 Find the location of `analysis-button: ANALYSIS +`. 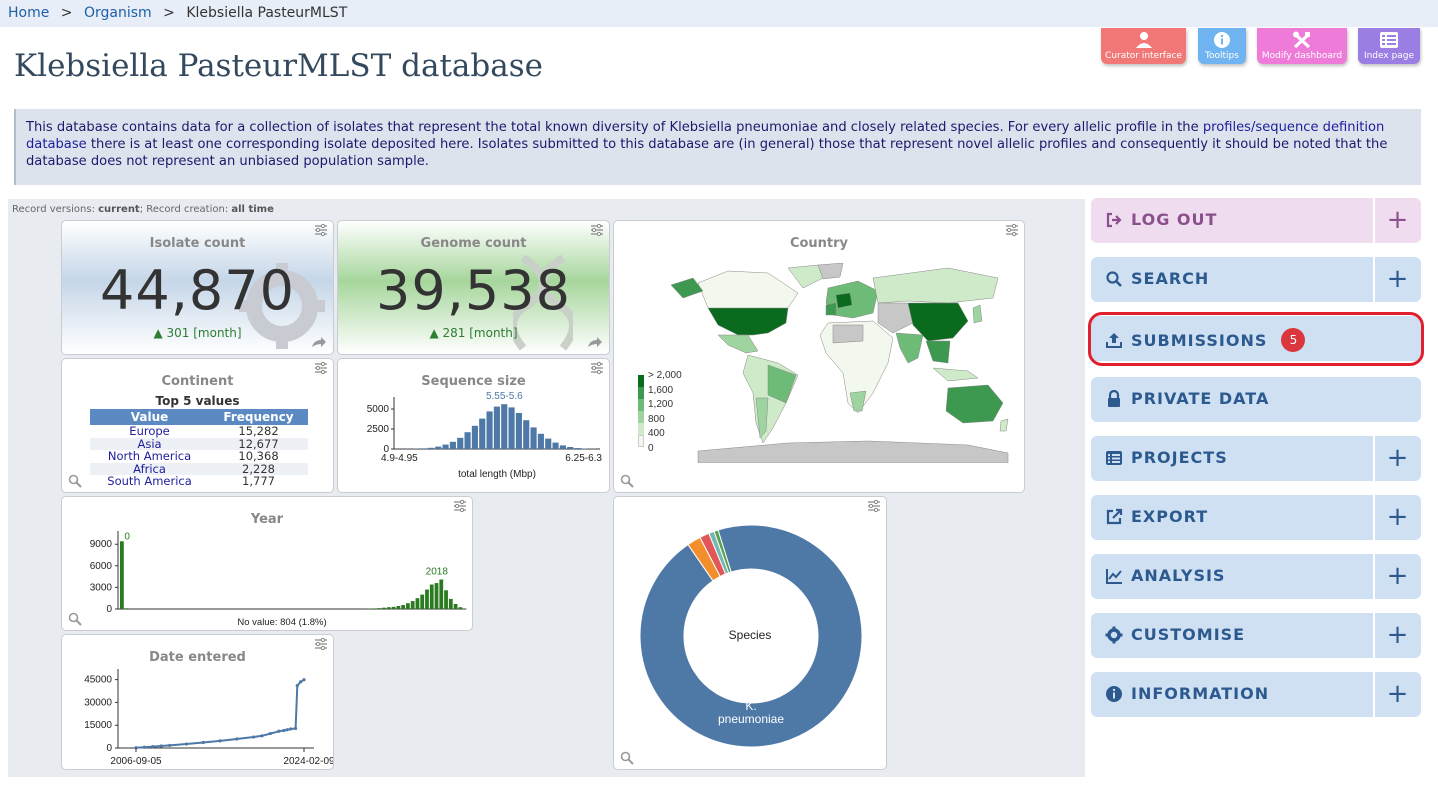

analysis-button: ANALYSIS + is located at coordinates (1256, 576).